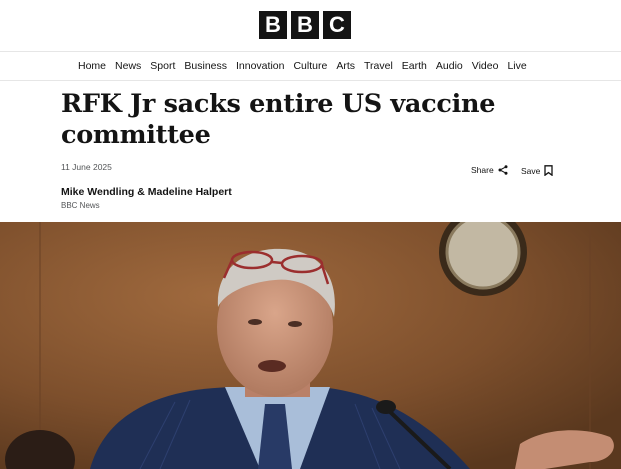 This screenshot has height=469, width=621. Describe the element at coordinates (517, 66) in the screenshot. I see `nav-item-live: Live` at that location.